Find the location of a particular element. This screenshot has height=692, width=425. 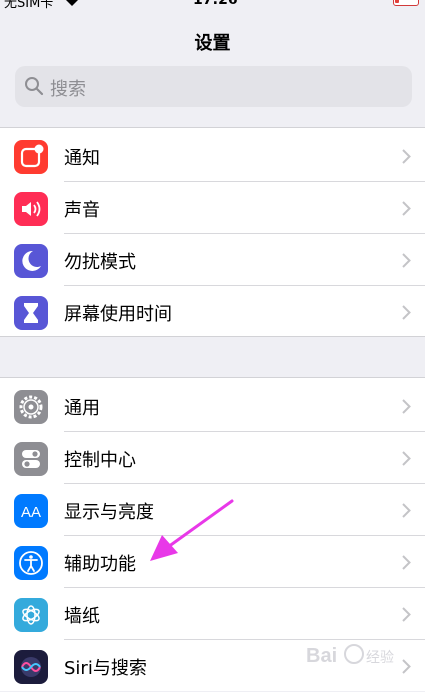

wallpaper-icon is located at coordinates (31, 615).